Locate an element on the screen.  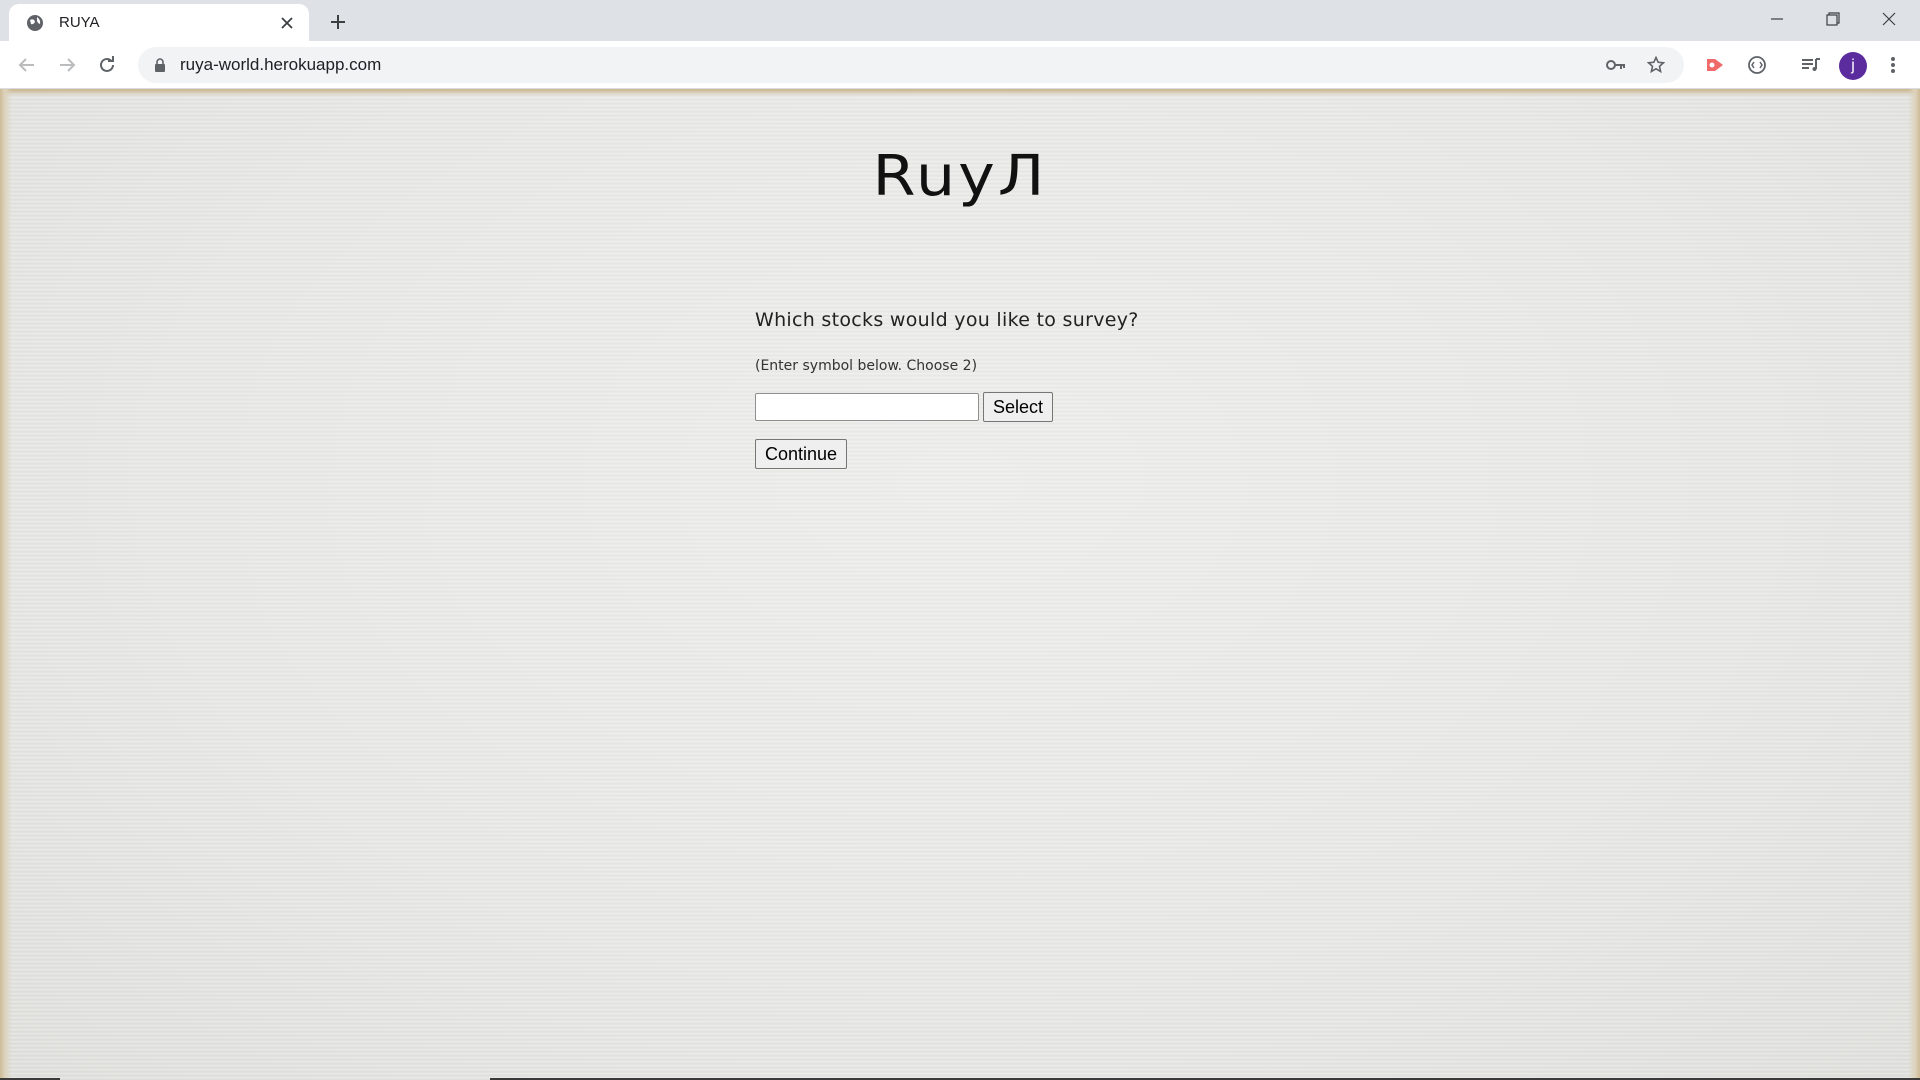
bookmark-star-icon is located at coordinates (1656, 65).